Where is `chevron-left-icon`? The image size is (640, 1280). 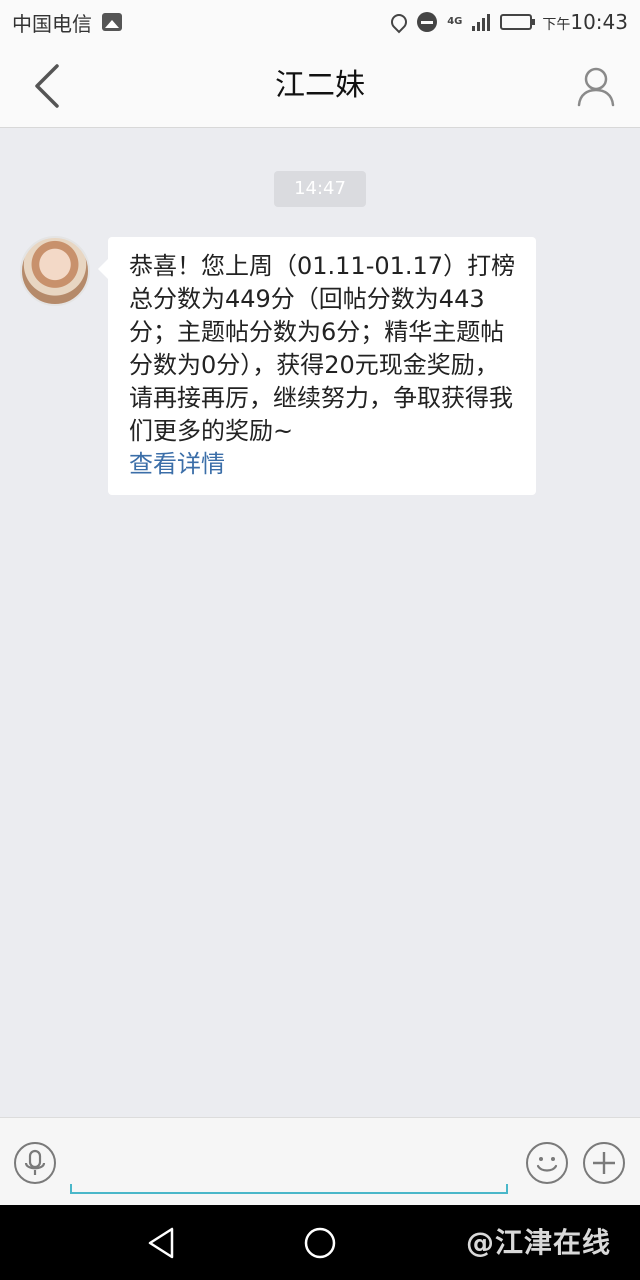 chevron-left-icon is located at coordinates (47, 86).